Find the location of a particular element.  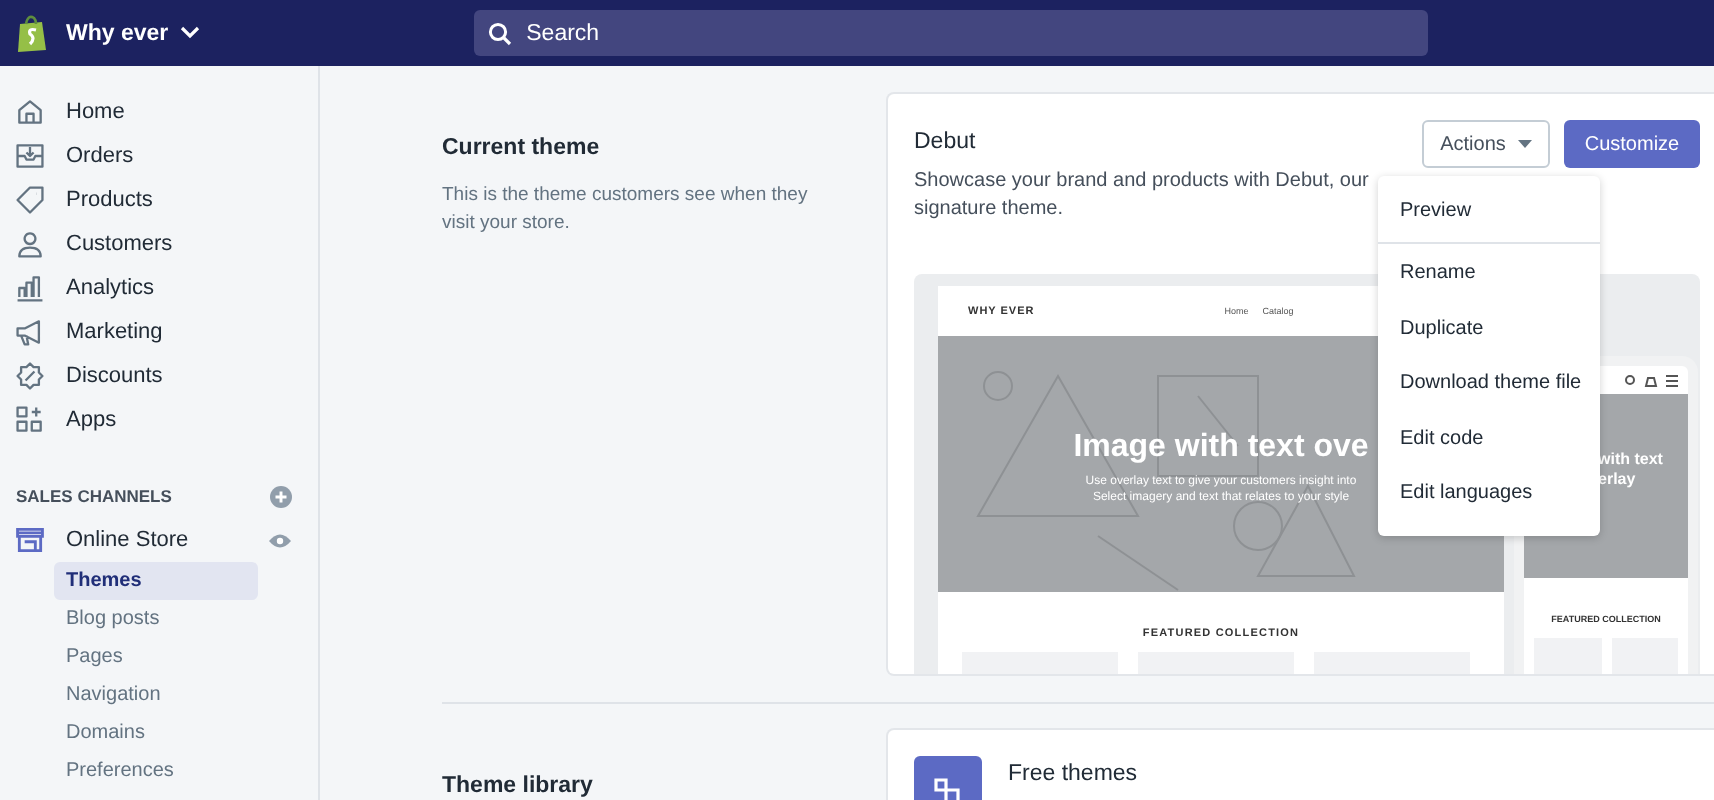

nav-item: Apps is located at coordinates (159, 420).